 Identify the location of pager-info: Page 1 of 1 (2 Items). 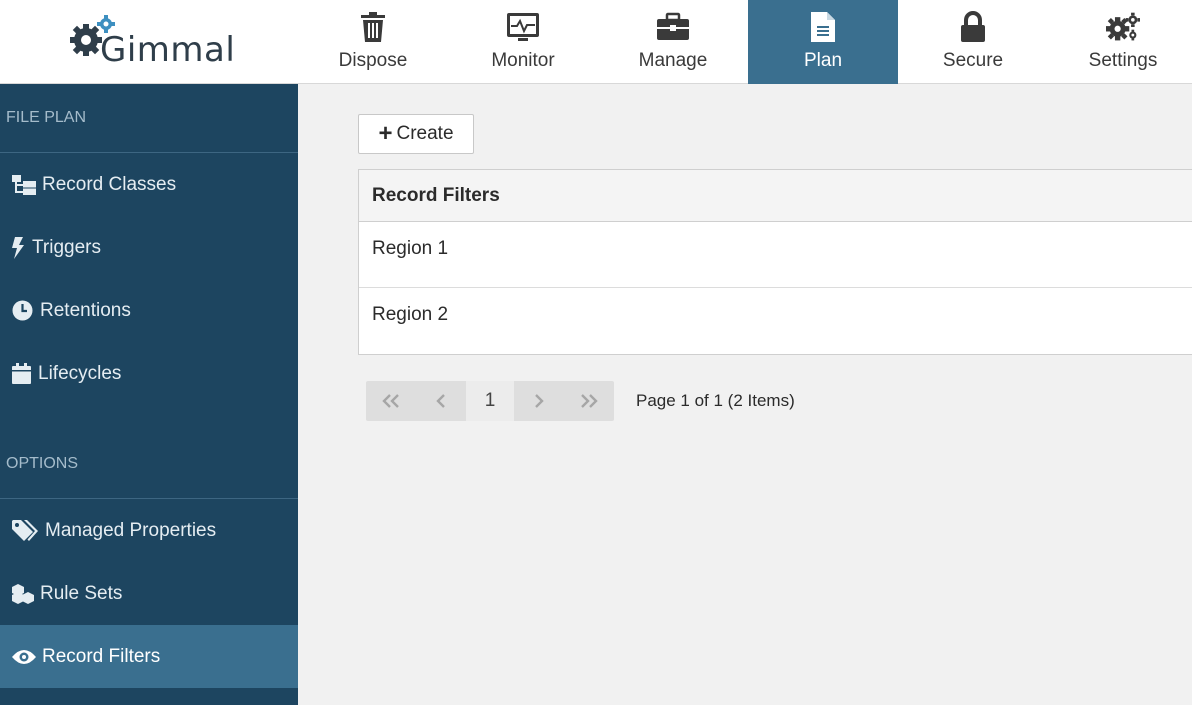
(715, 400).